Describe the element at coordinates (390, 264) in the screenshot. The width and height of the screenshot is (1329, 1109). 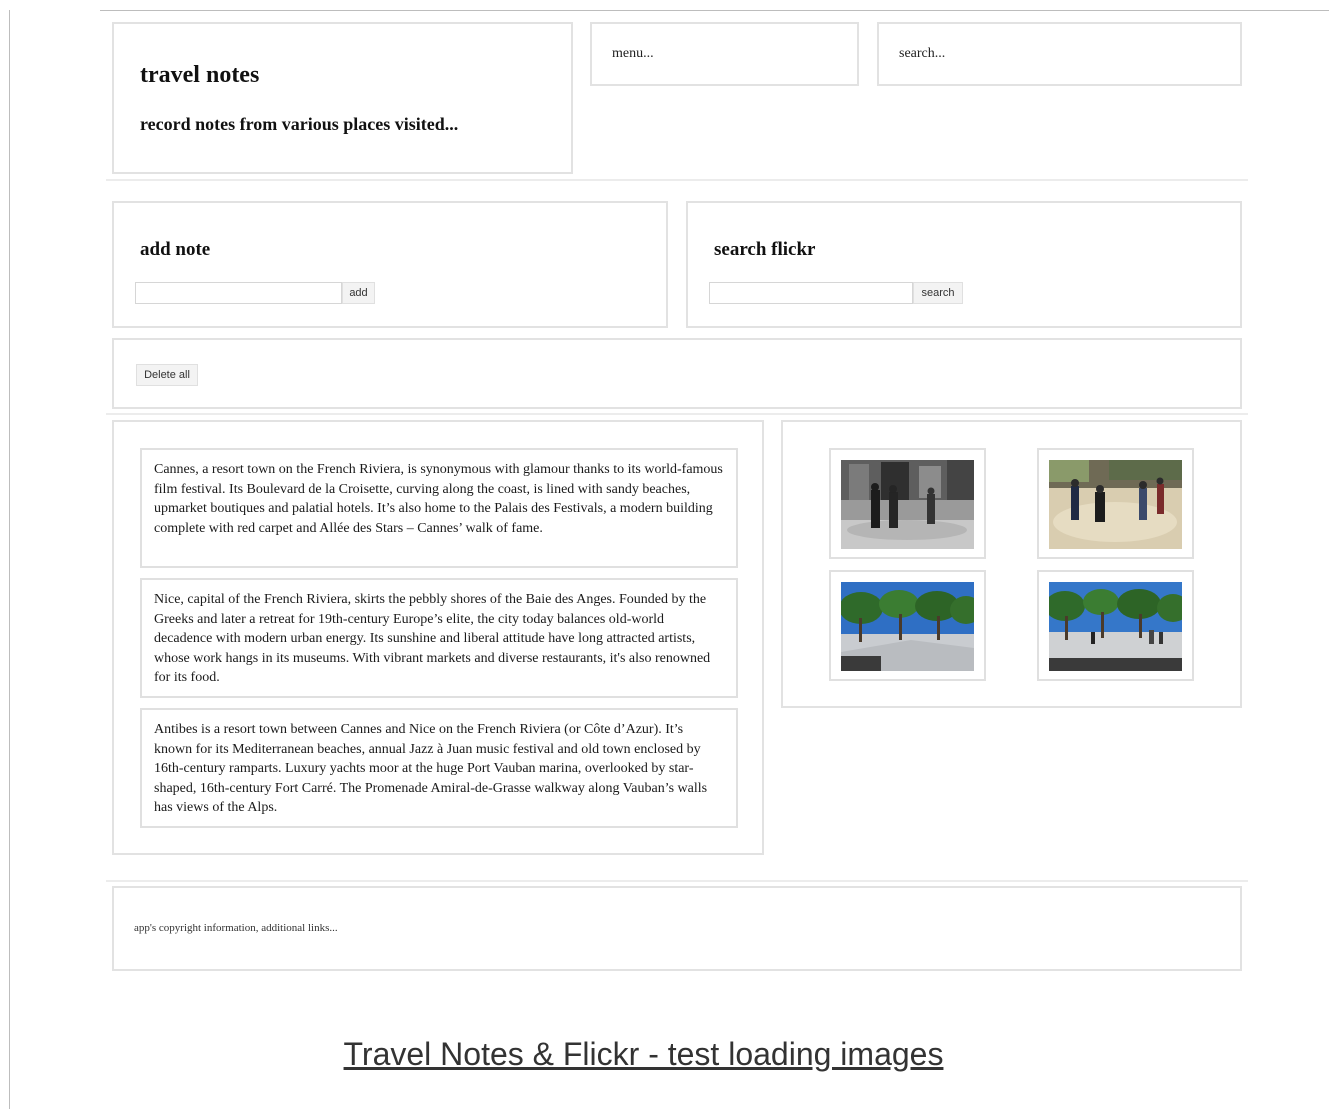
I see `add-note-panel: add note add` at that location.